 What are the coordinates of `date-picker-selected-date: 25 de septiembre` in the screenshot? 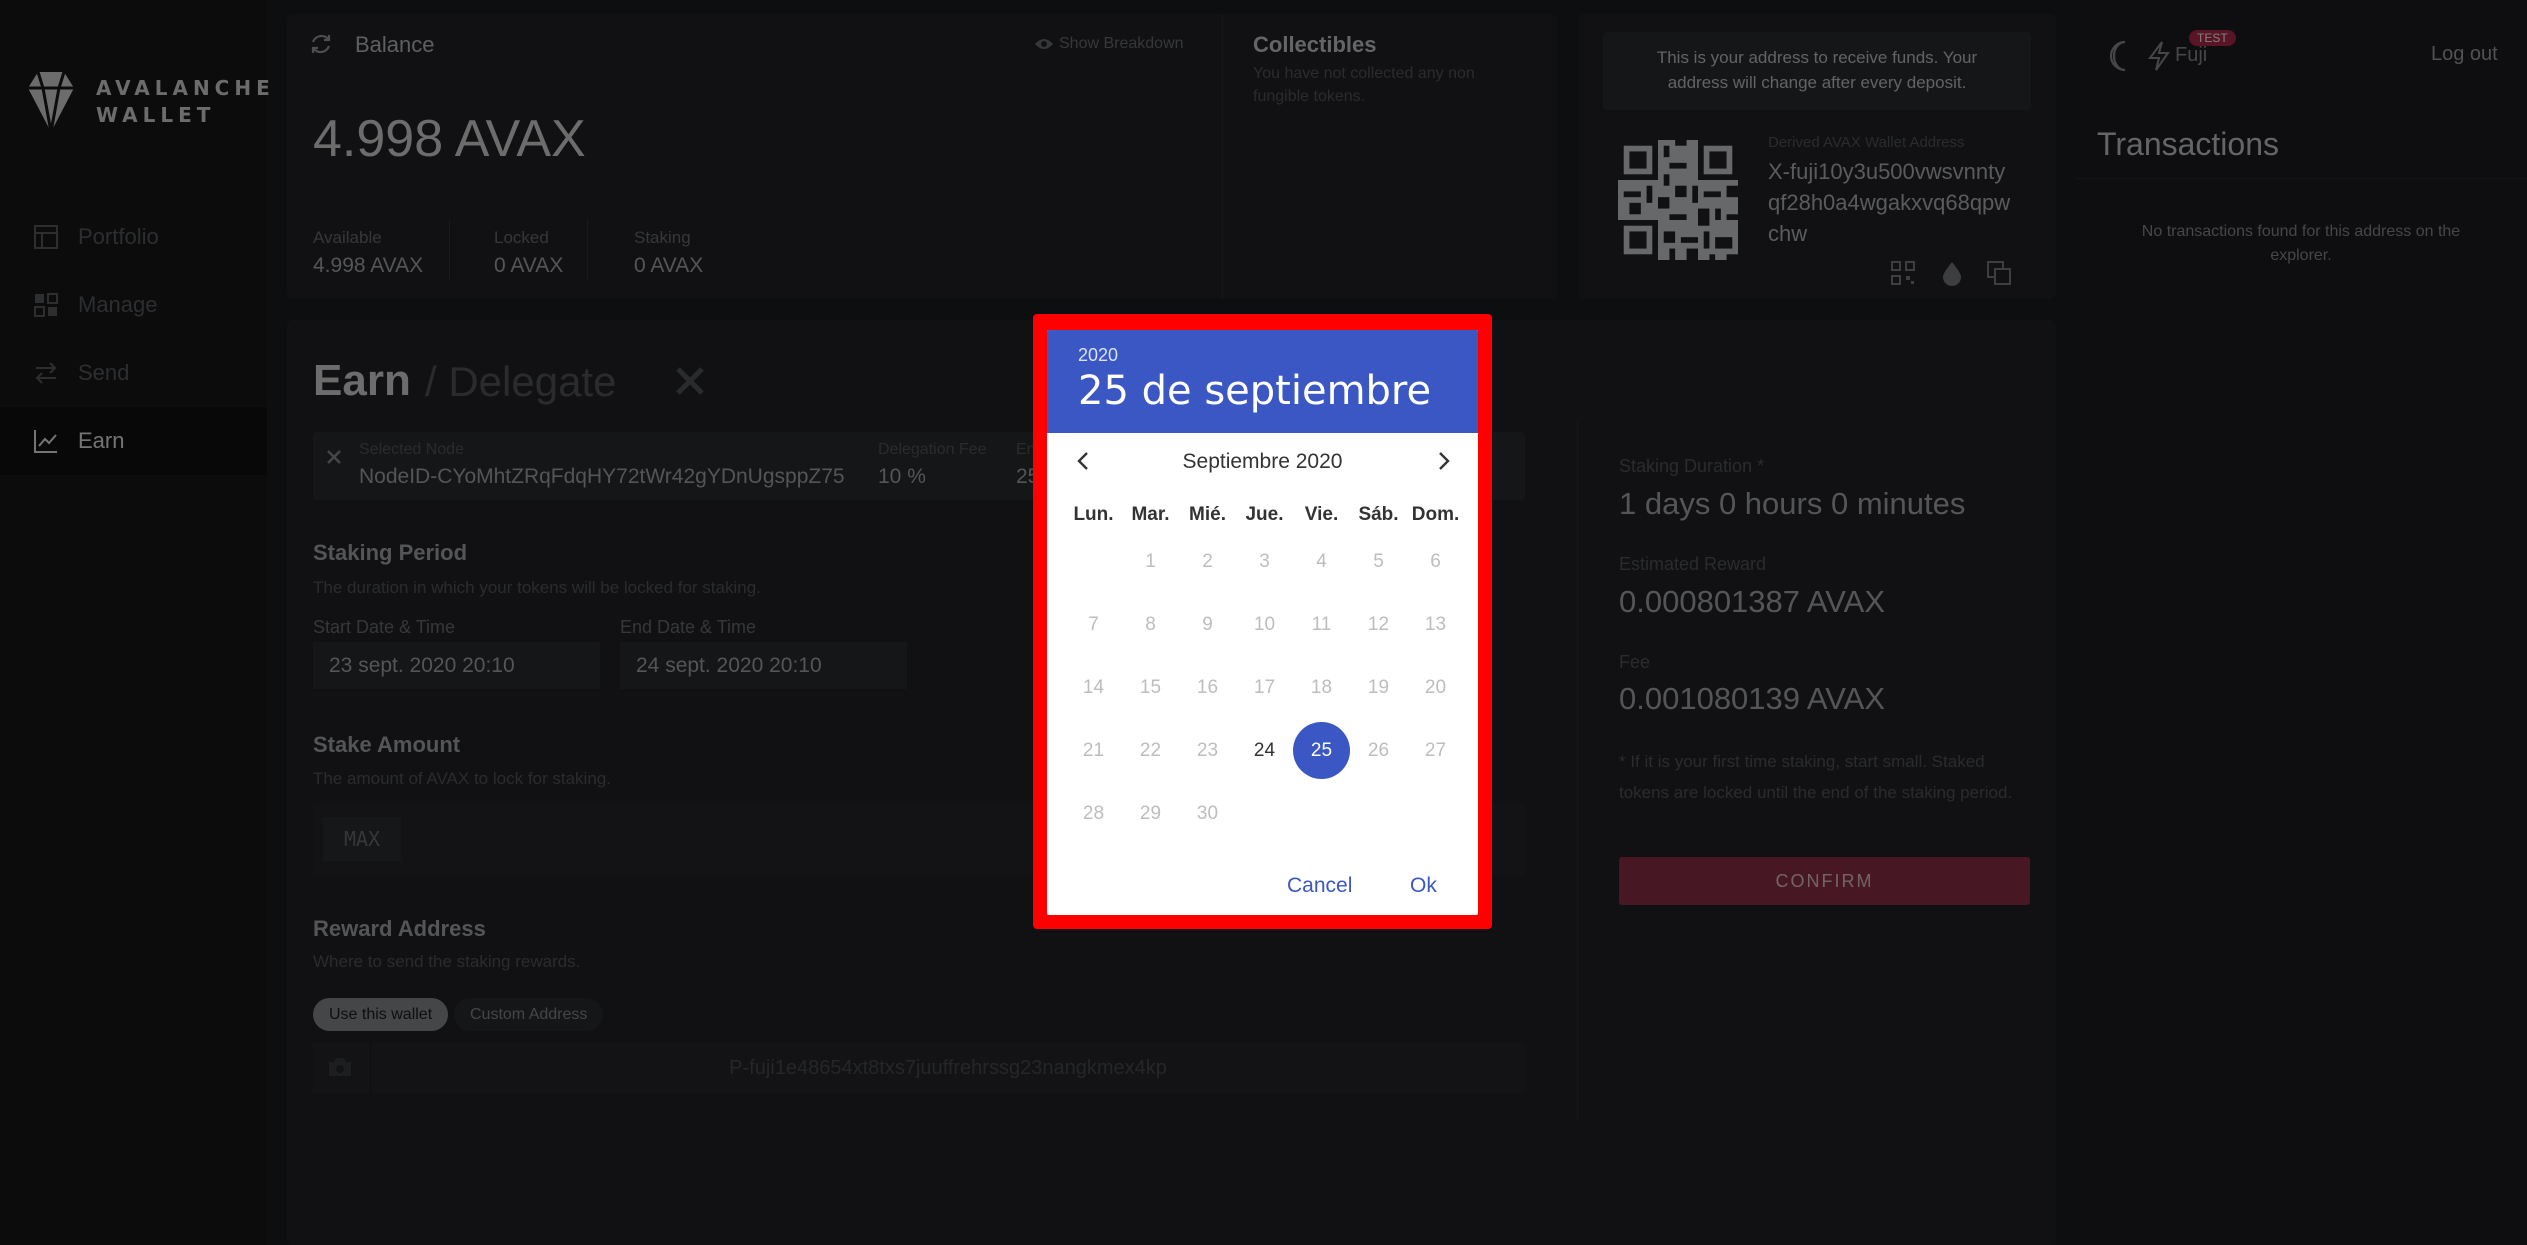 It's located at (1255, 391).